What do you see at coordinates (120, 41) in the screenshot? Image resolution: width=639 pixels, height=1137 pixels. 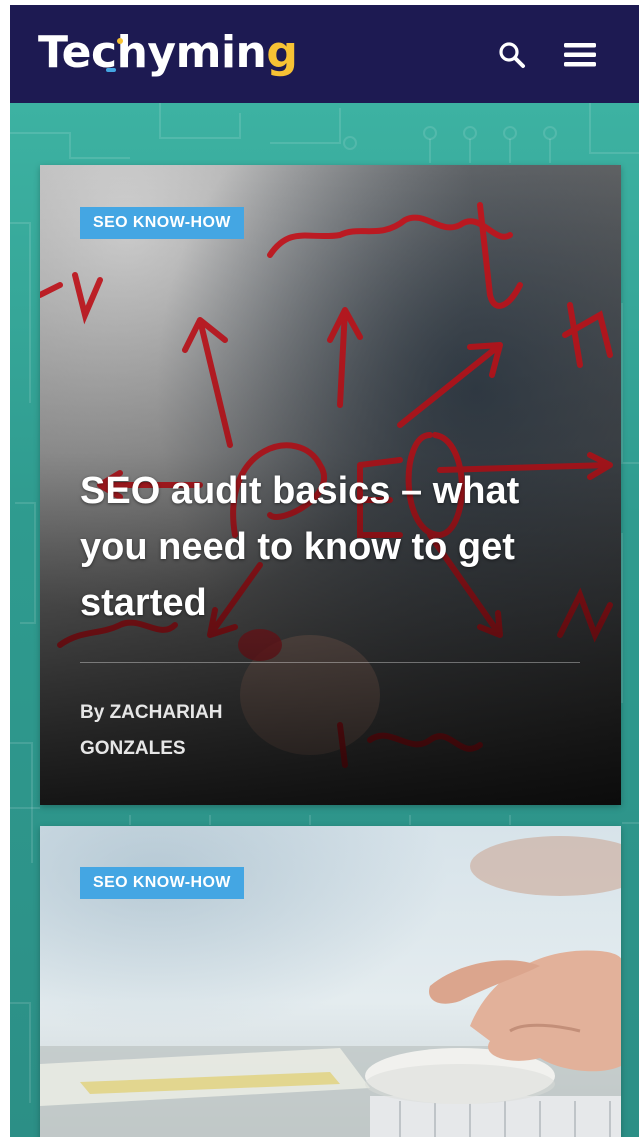 I see `logo-accent-dot` at bounding box center [120, 41].